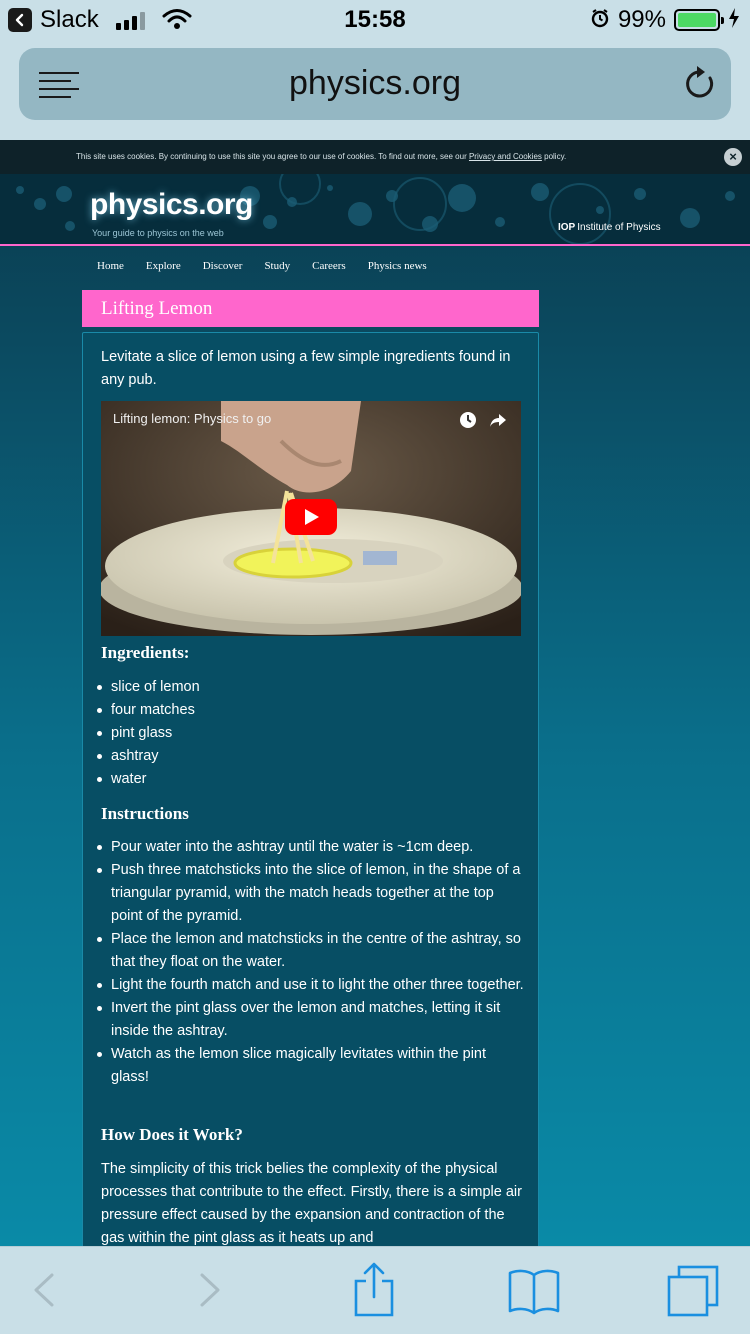 The height and width of the screenshot is (1334, 750). Describe the element at coordinates (44, 1292) in the screenshot. I see `back-icon` at that location.